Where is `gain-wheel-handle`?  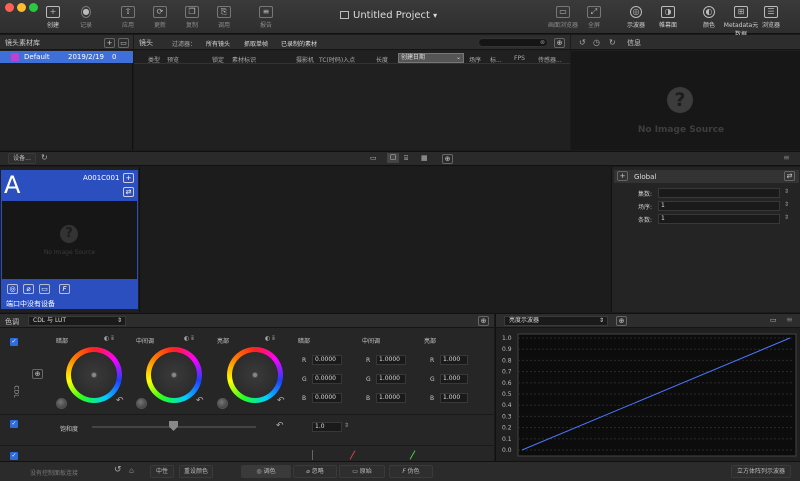
gain-wheel-handle is located at coordinates (255, 375).